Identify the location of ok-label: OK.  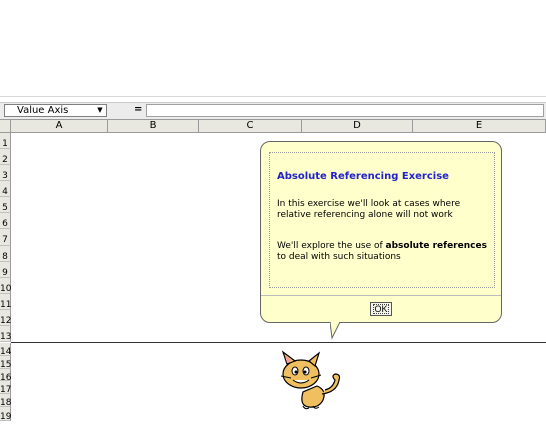
(381, 309).